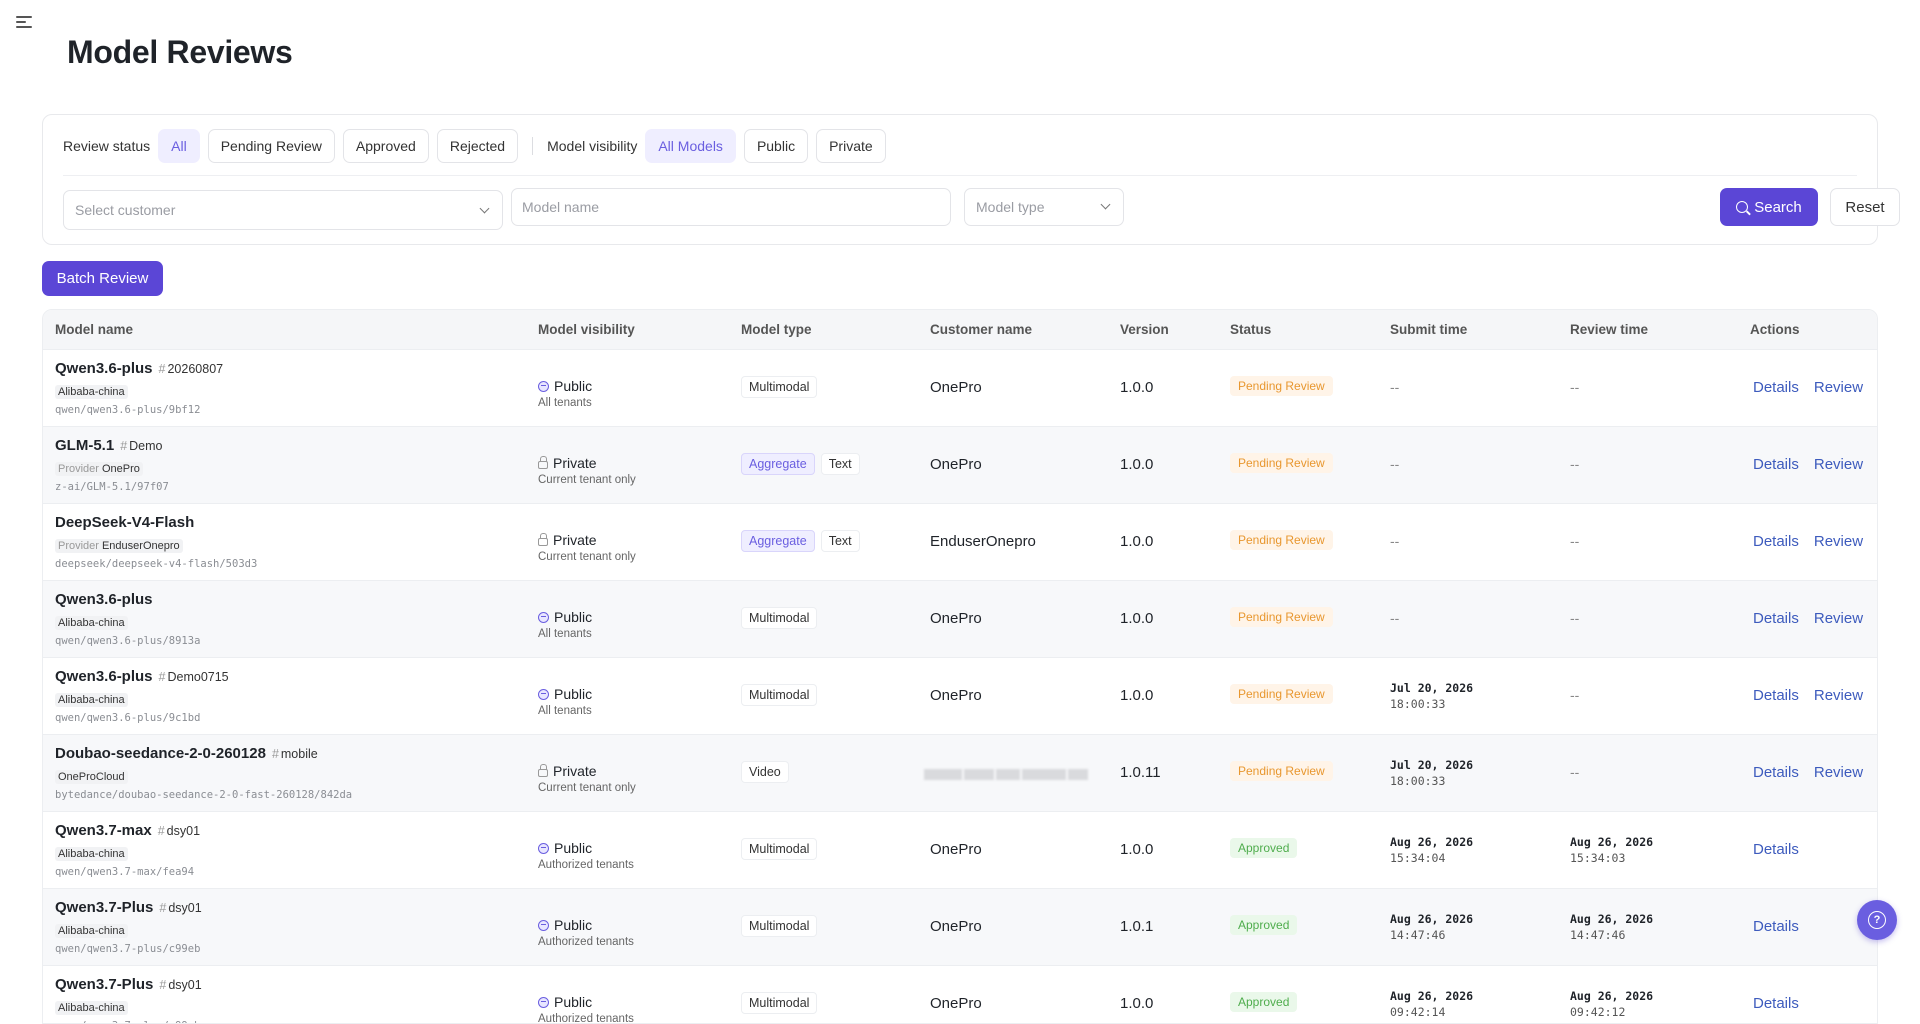 This screenshot has height=1024, width=1920. Describe the element at coordinates (731, 207) in the screenshot. I see `model-name-input` at that location.